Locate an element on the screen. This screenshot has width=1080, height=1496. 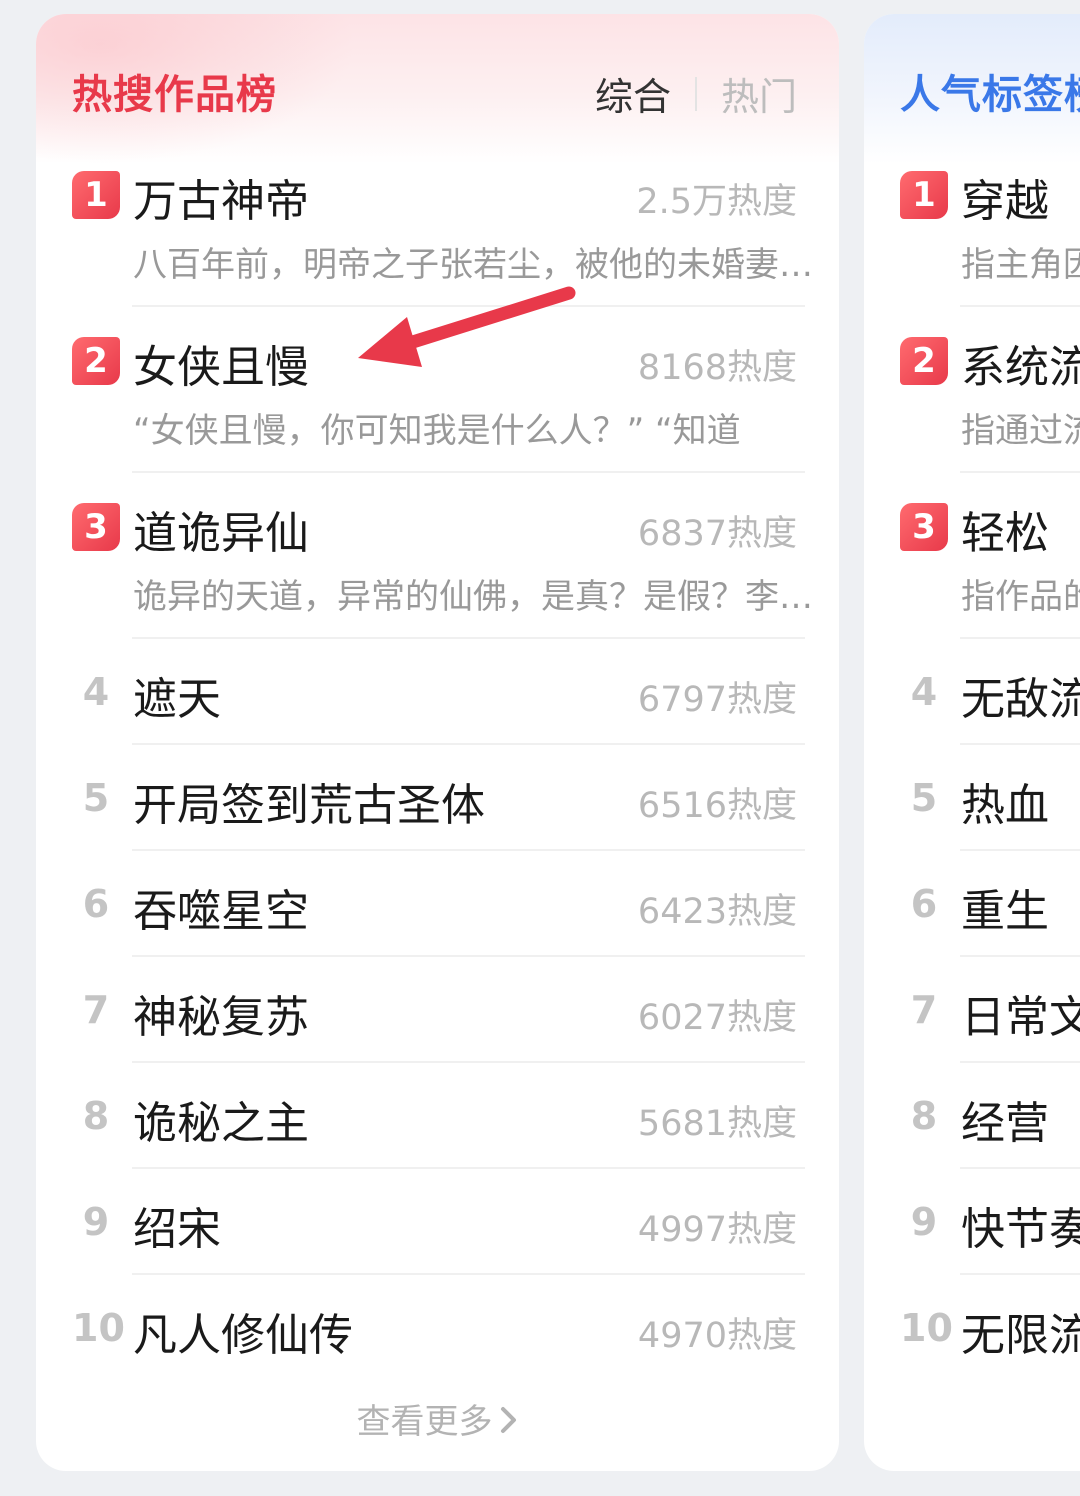
book-title: 绍宋 is located at coordinates (177, 1229).